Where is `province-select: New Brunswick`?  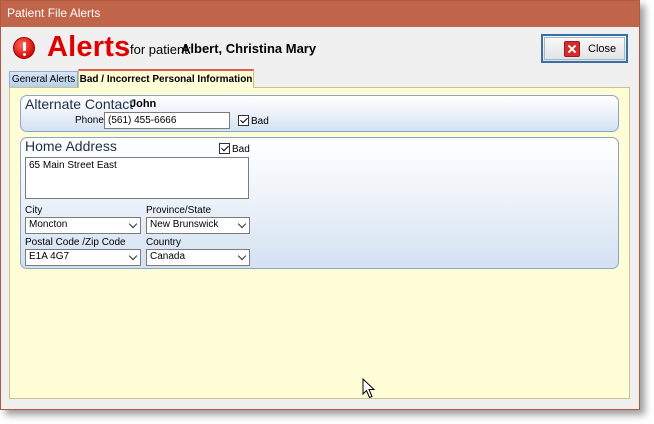 province-select: New Brunswick is located at coordinates (198, 225).